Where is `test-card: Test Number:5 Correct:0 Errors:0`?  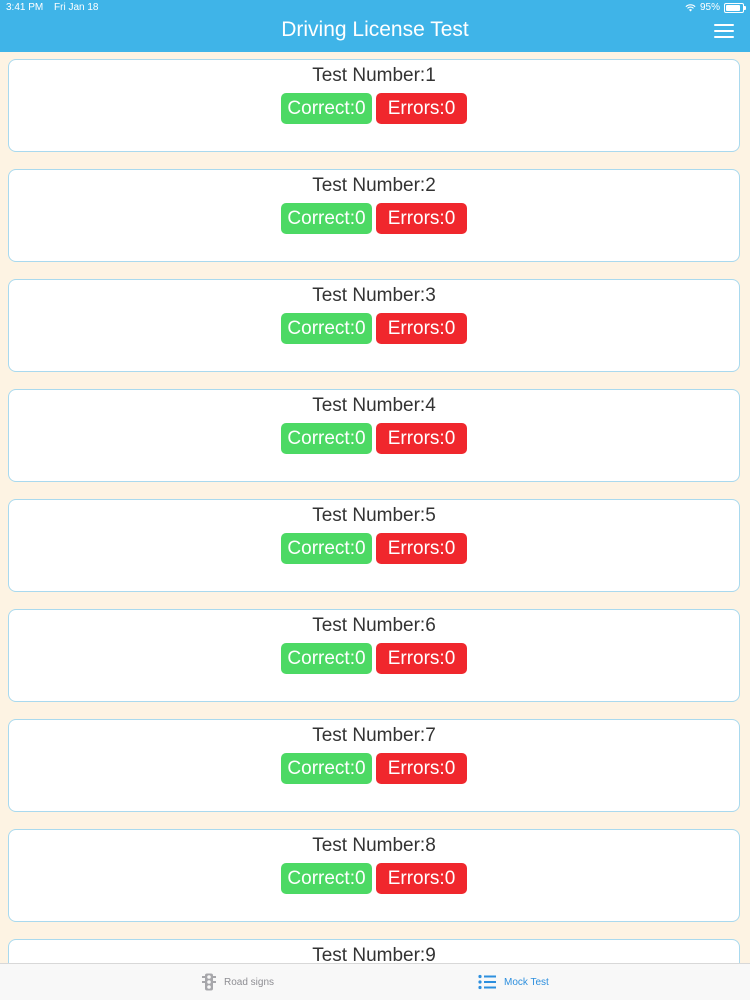
test-card: Test Number:5 Correct:0 Errors:0 is located at coordinates (374, 545).